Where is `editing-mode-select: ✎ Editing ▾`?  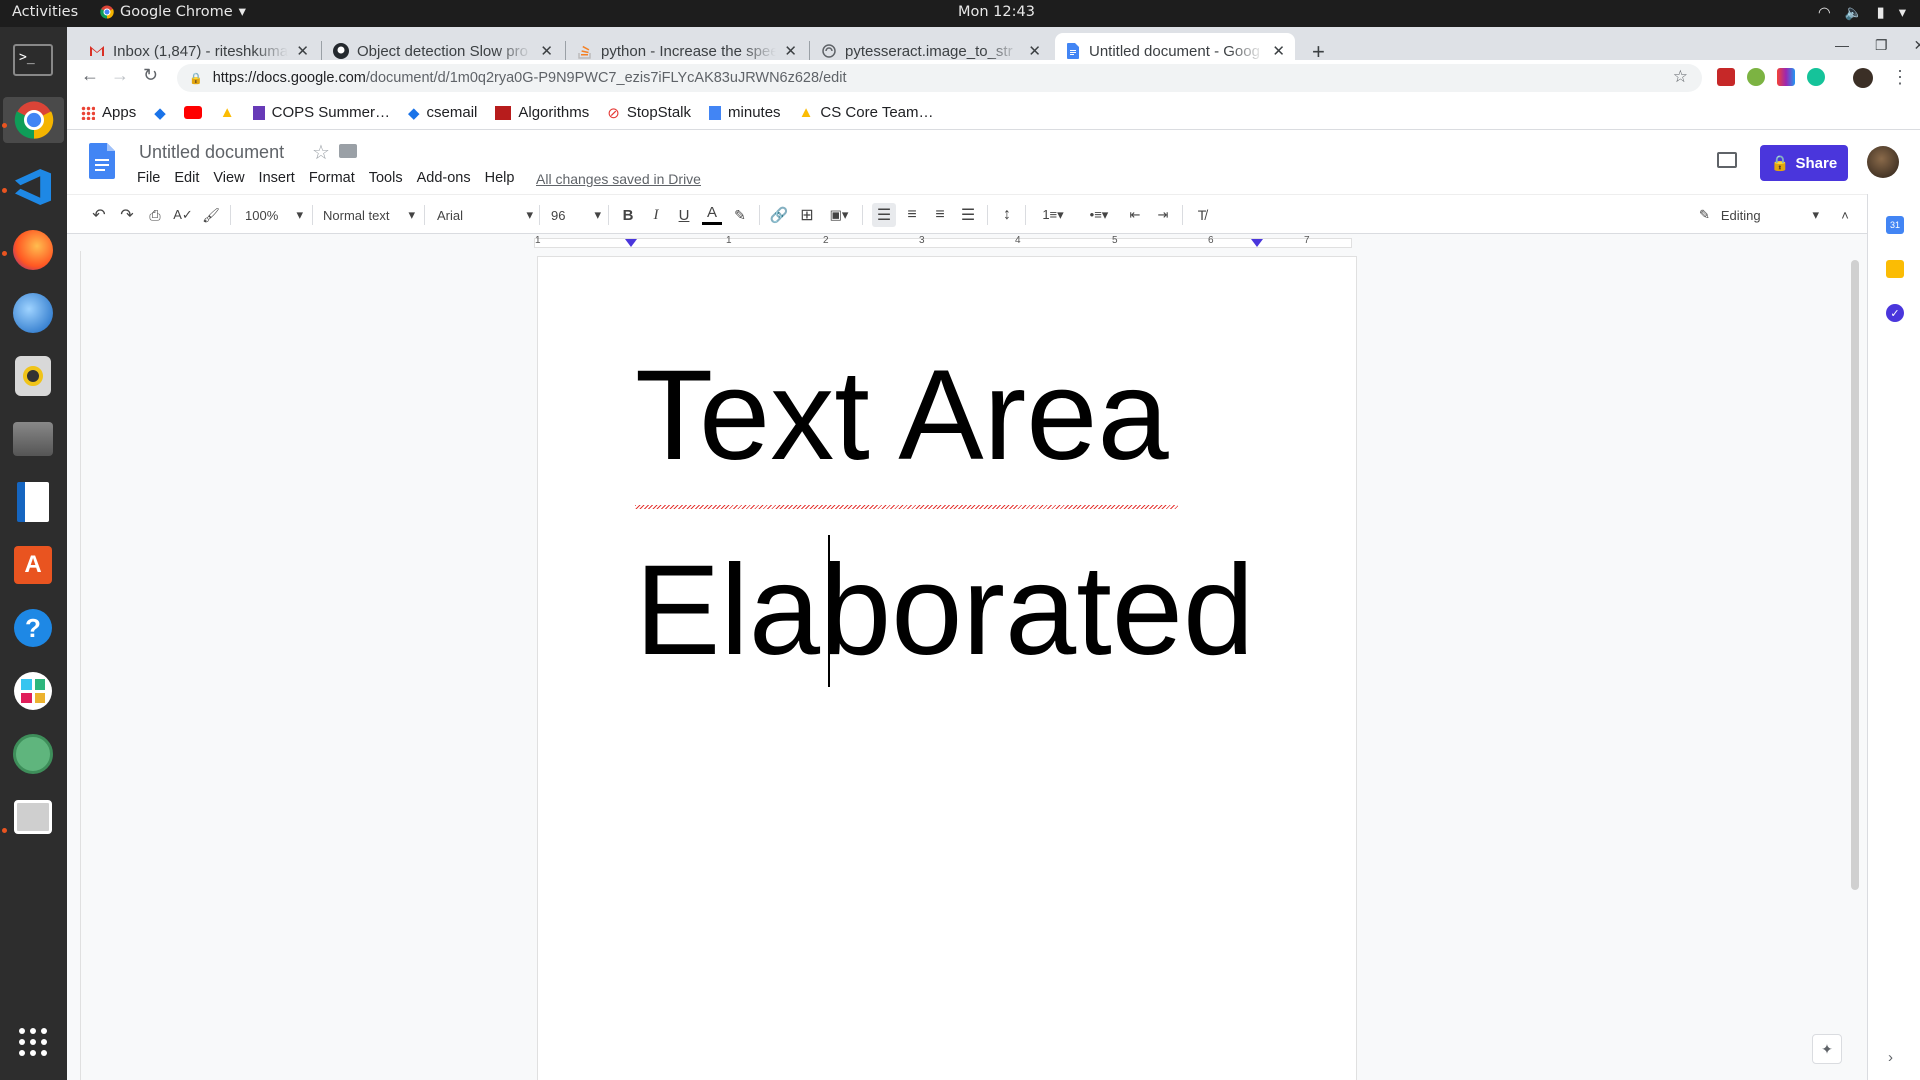 editing-mode-select: ✎ Editing ▾ is located at coordinates (1759, 215).